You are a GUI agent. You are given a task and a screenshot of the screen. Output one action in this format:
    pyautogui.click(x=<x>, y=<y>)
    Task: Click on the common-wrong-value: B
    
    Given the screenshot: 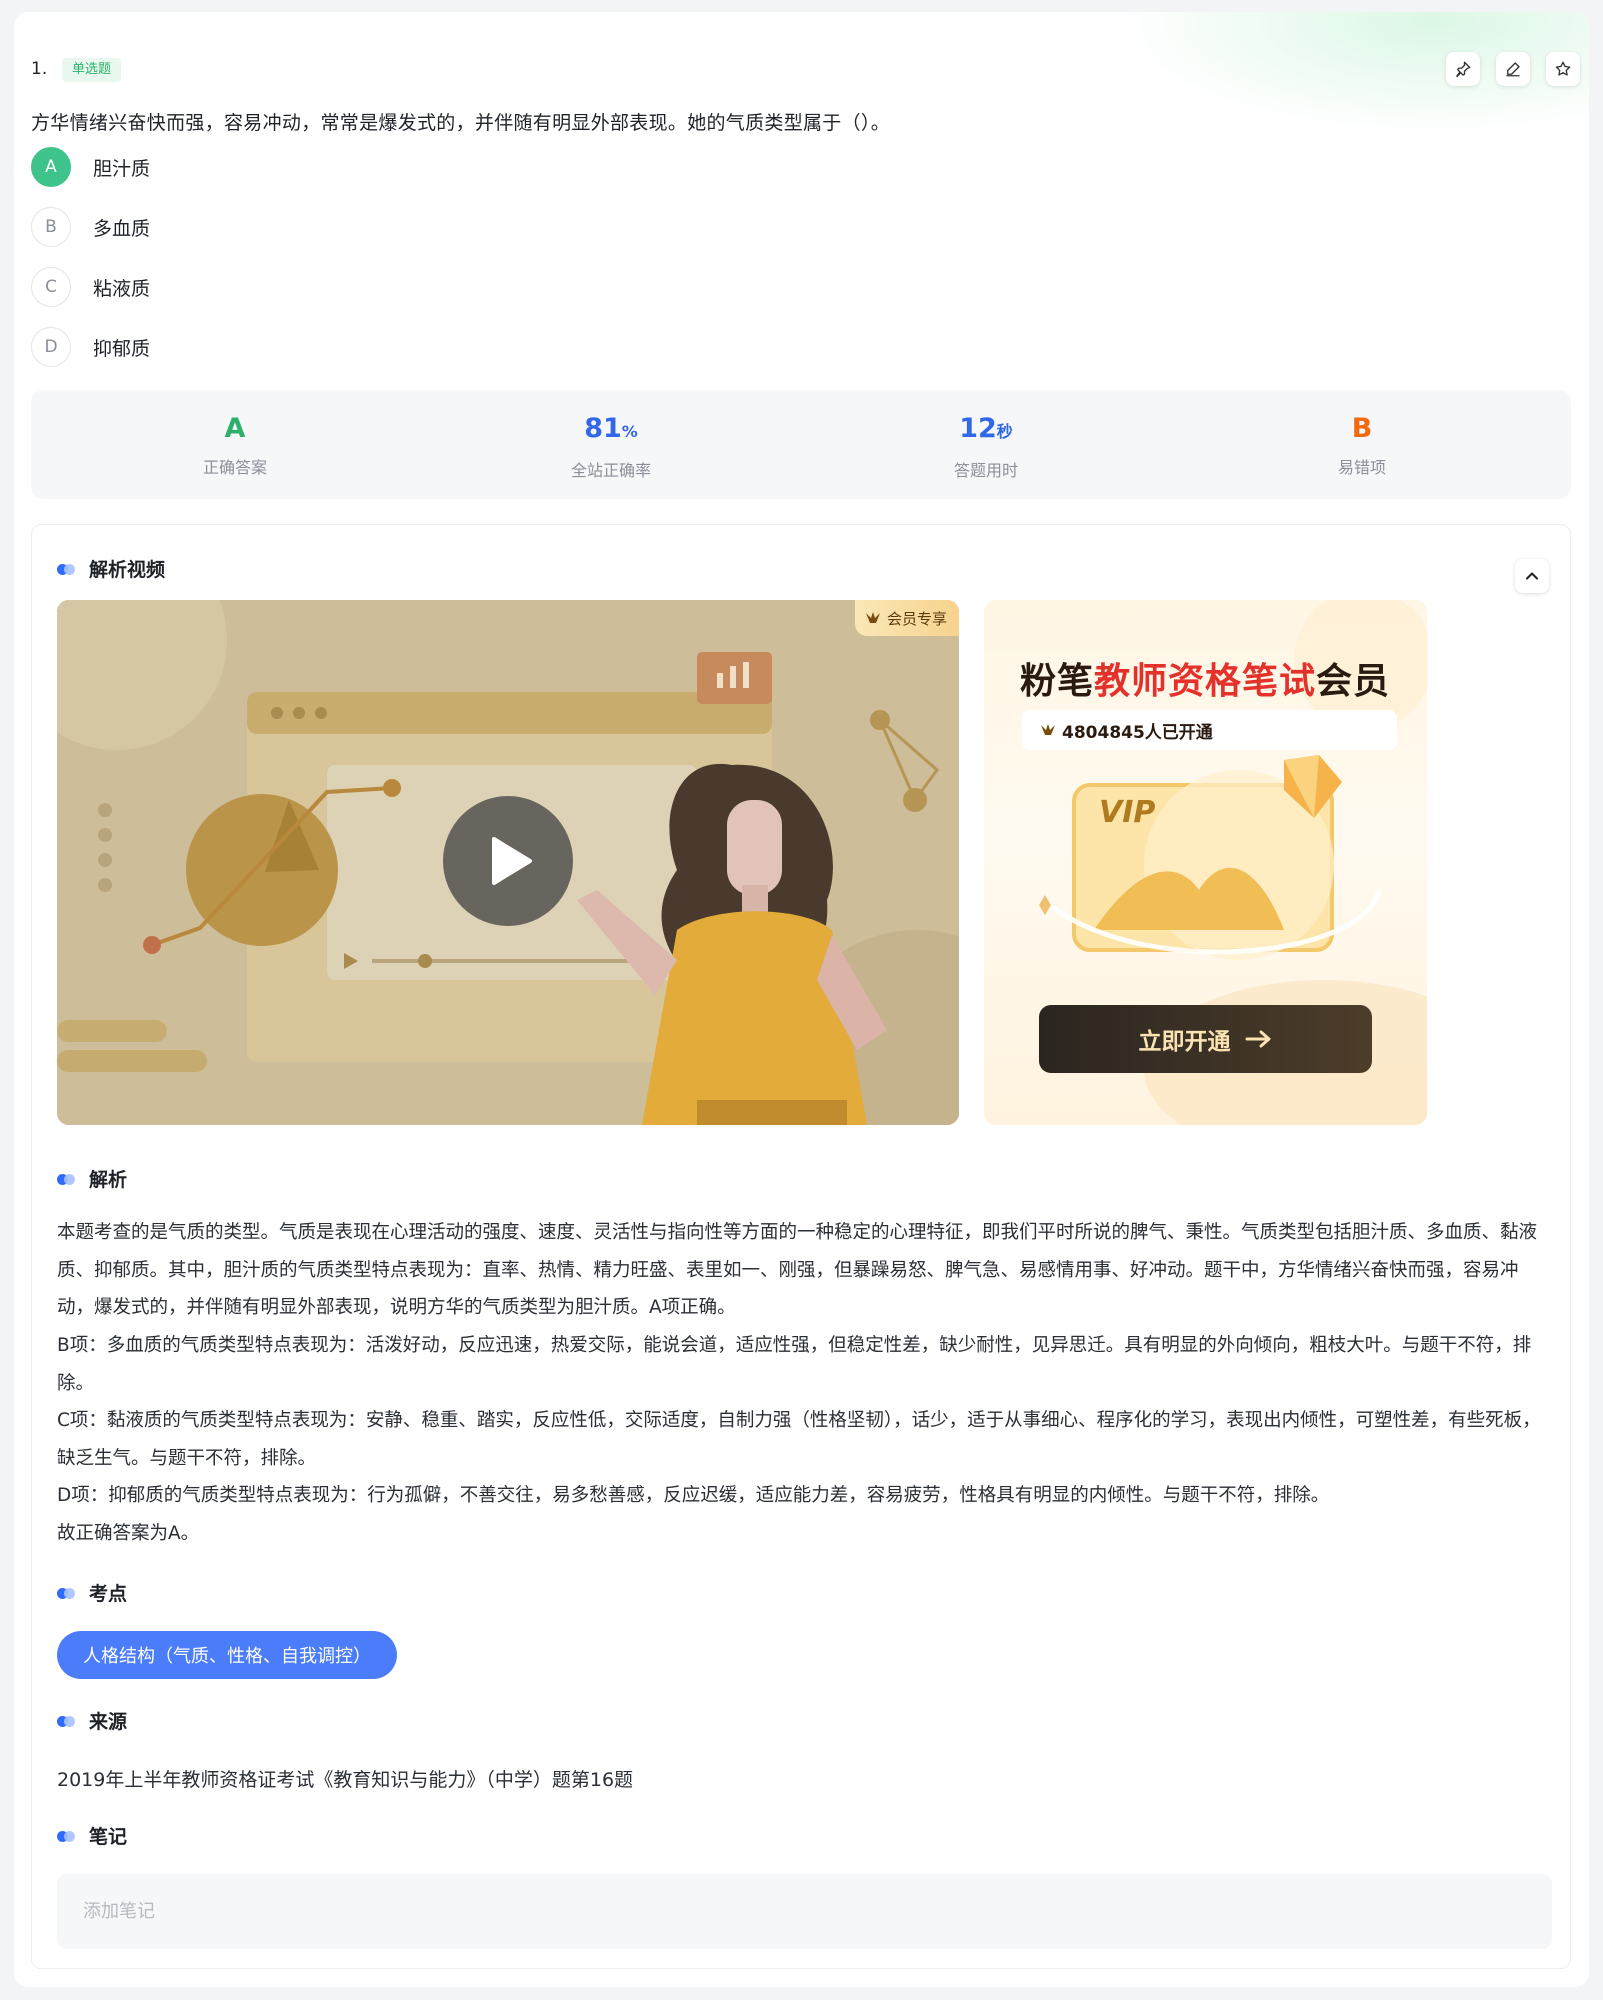 What is the action you would take?
    pyautogui.click(x=1362, y=428)
    